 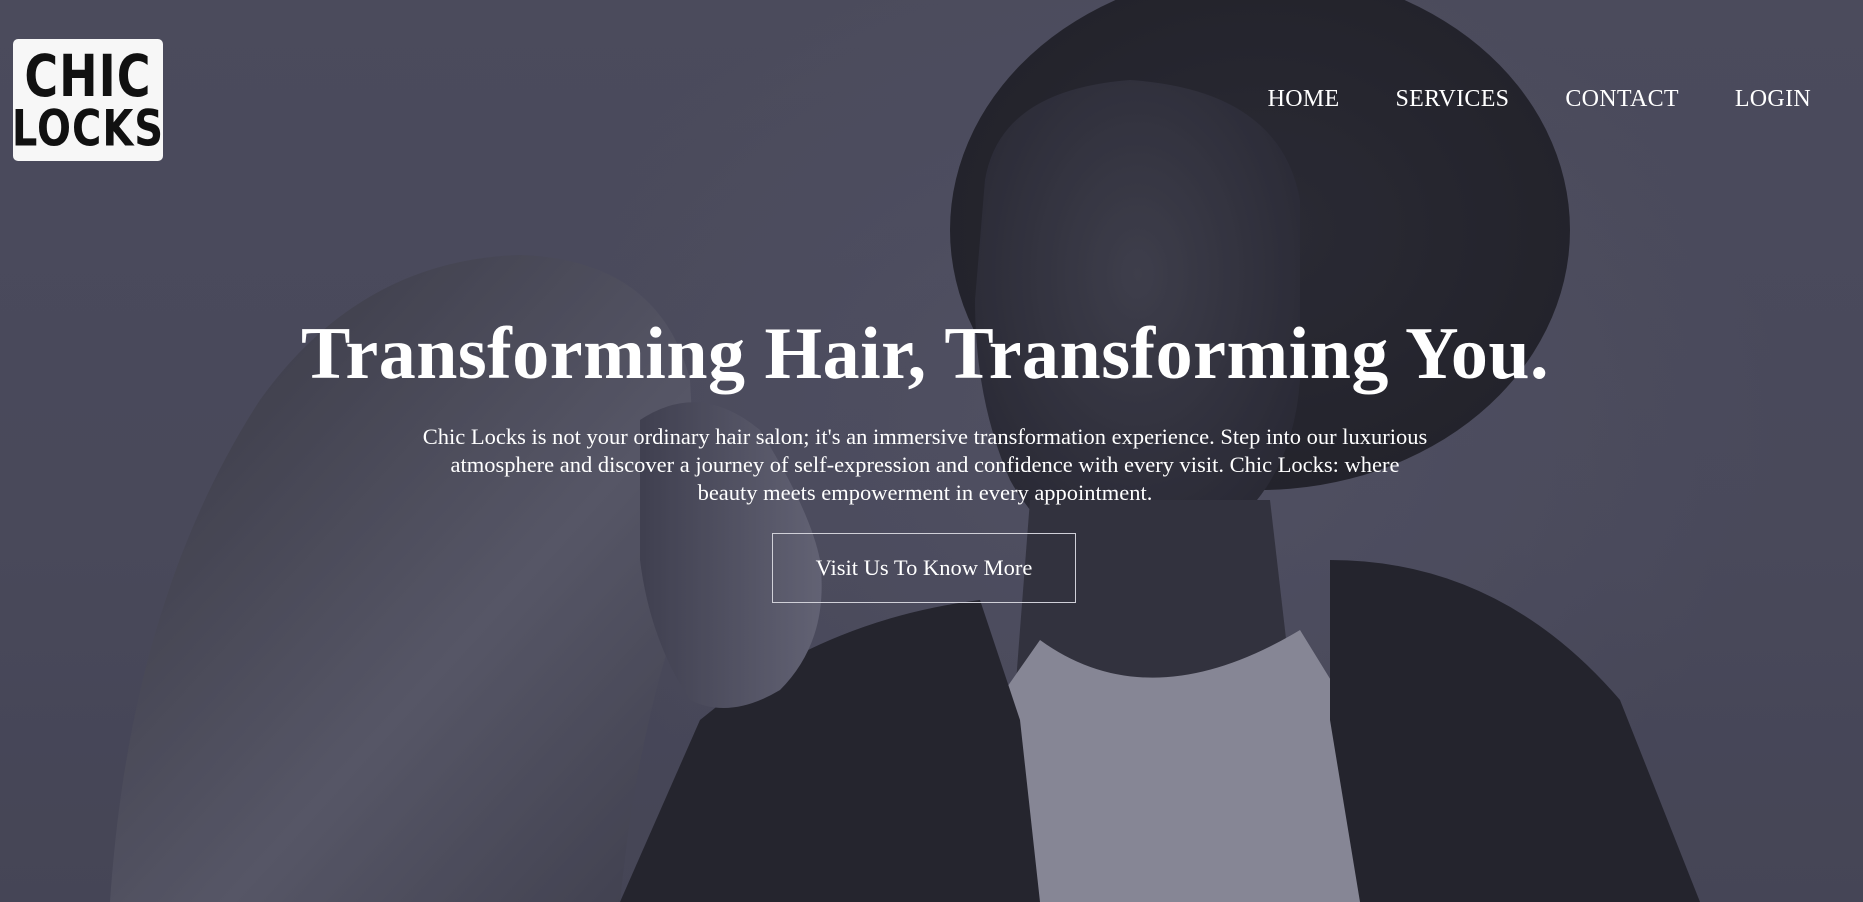 I want to click on nav-link-services: SERVICES, so click(x=1452, y=99).